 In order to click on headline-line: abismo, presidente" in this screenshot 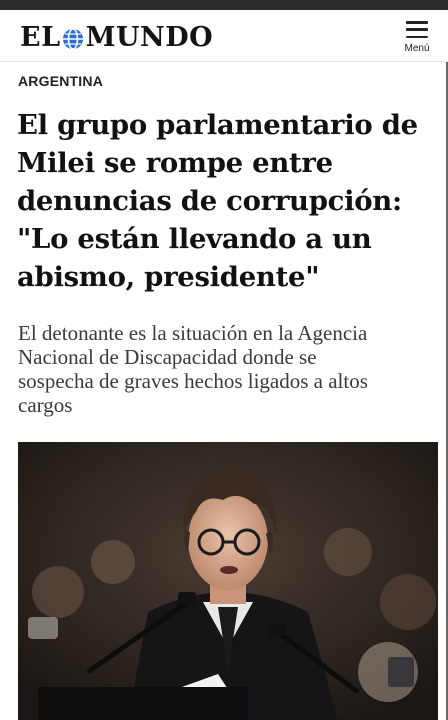, I will do `click(168, 277)`.